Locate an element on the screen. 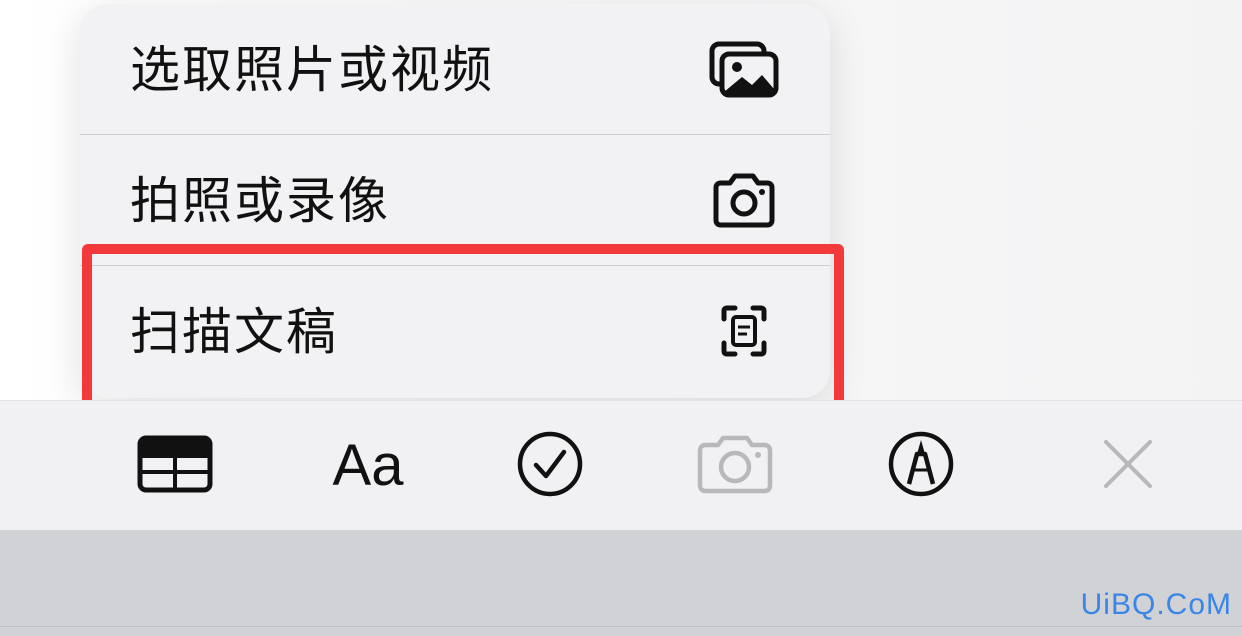 This screenshot has width=1242, height=636. text-format-button: Aa is located at coordinates (368, 466).